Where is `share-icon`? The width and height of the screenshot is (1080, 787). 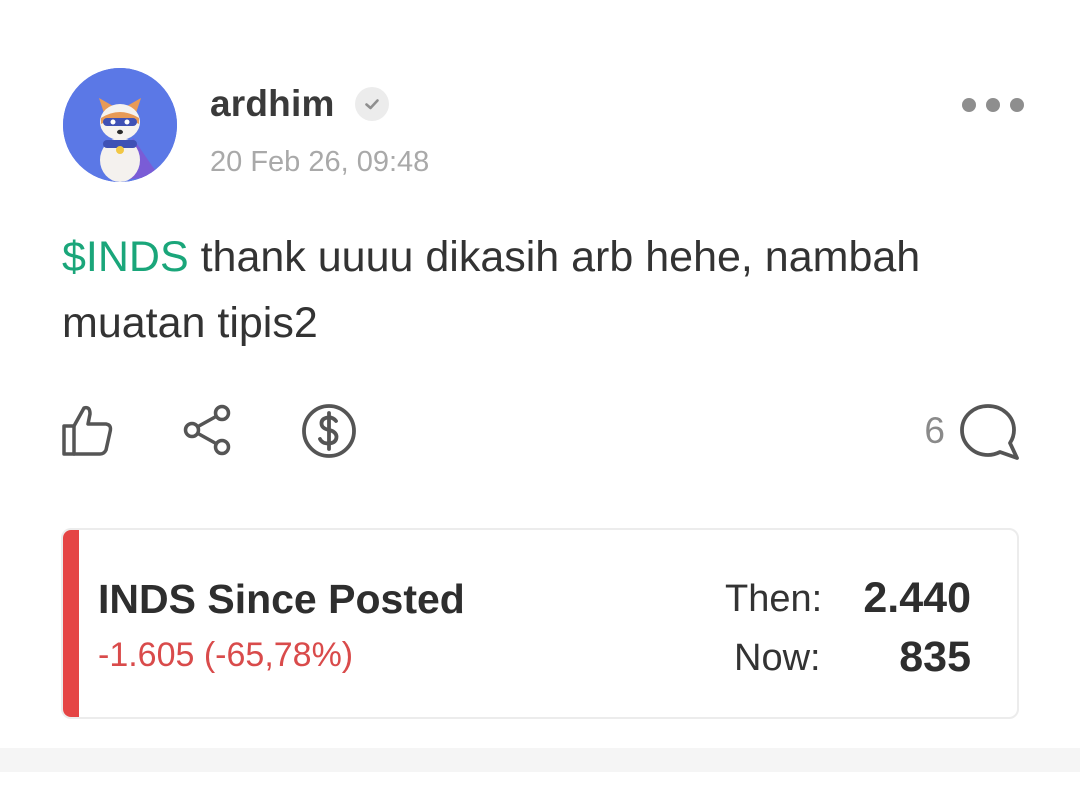
share-icon is located at coordinates (207, 430).